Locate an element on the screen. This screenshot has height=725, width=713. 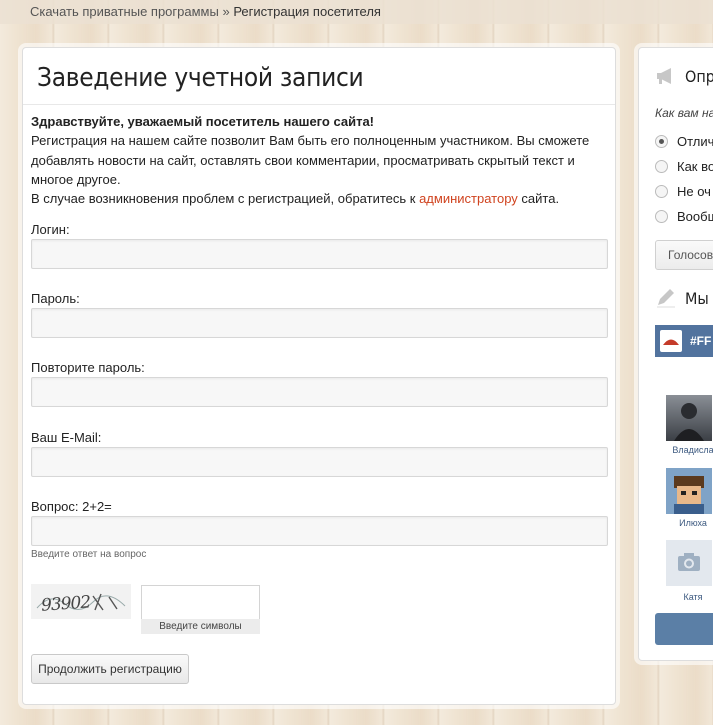
vk-member: Катя is located at coordinates (689, 571).